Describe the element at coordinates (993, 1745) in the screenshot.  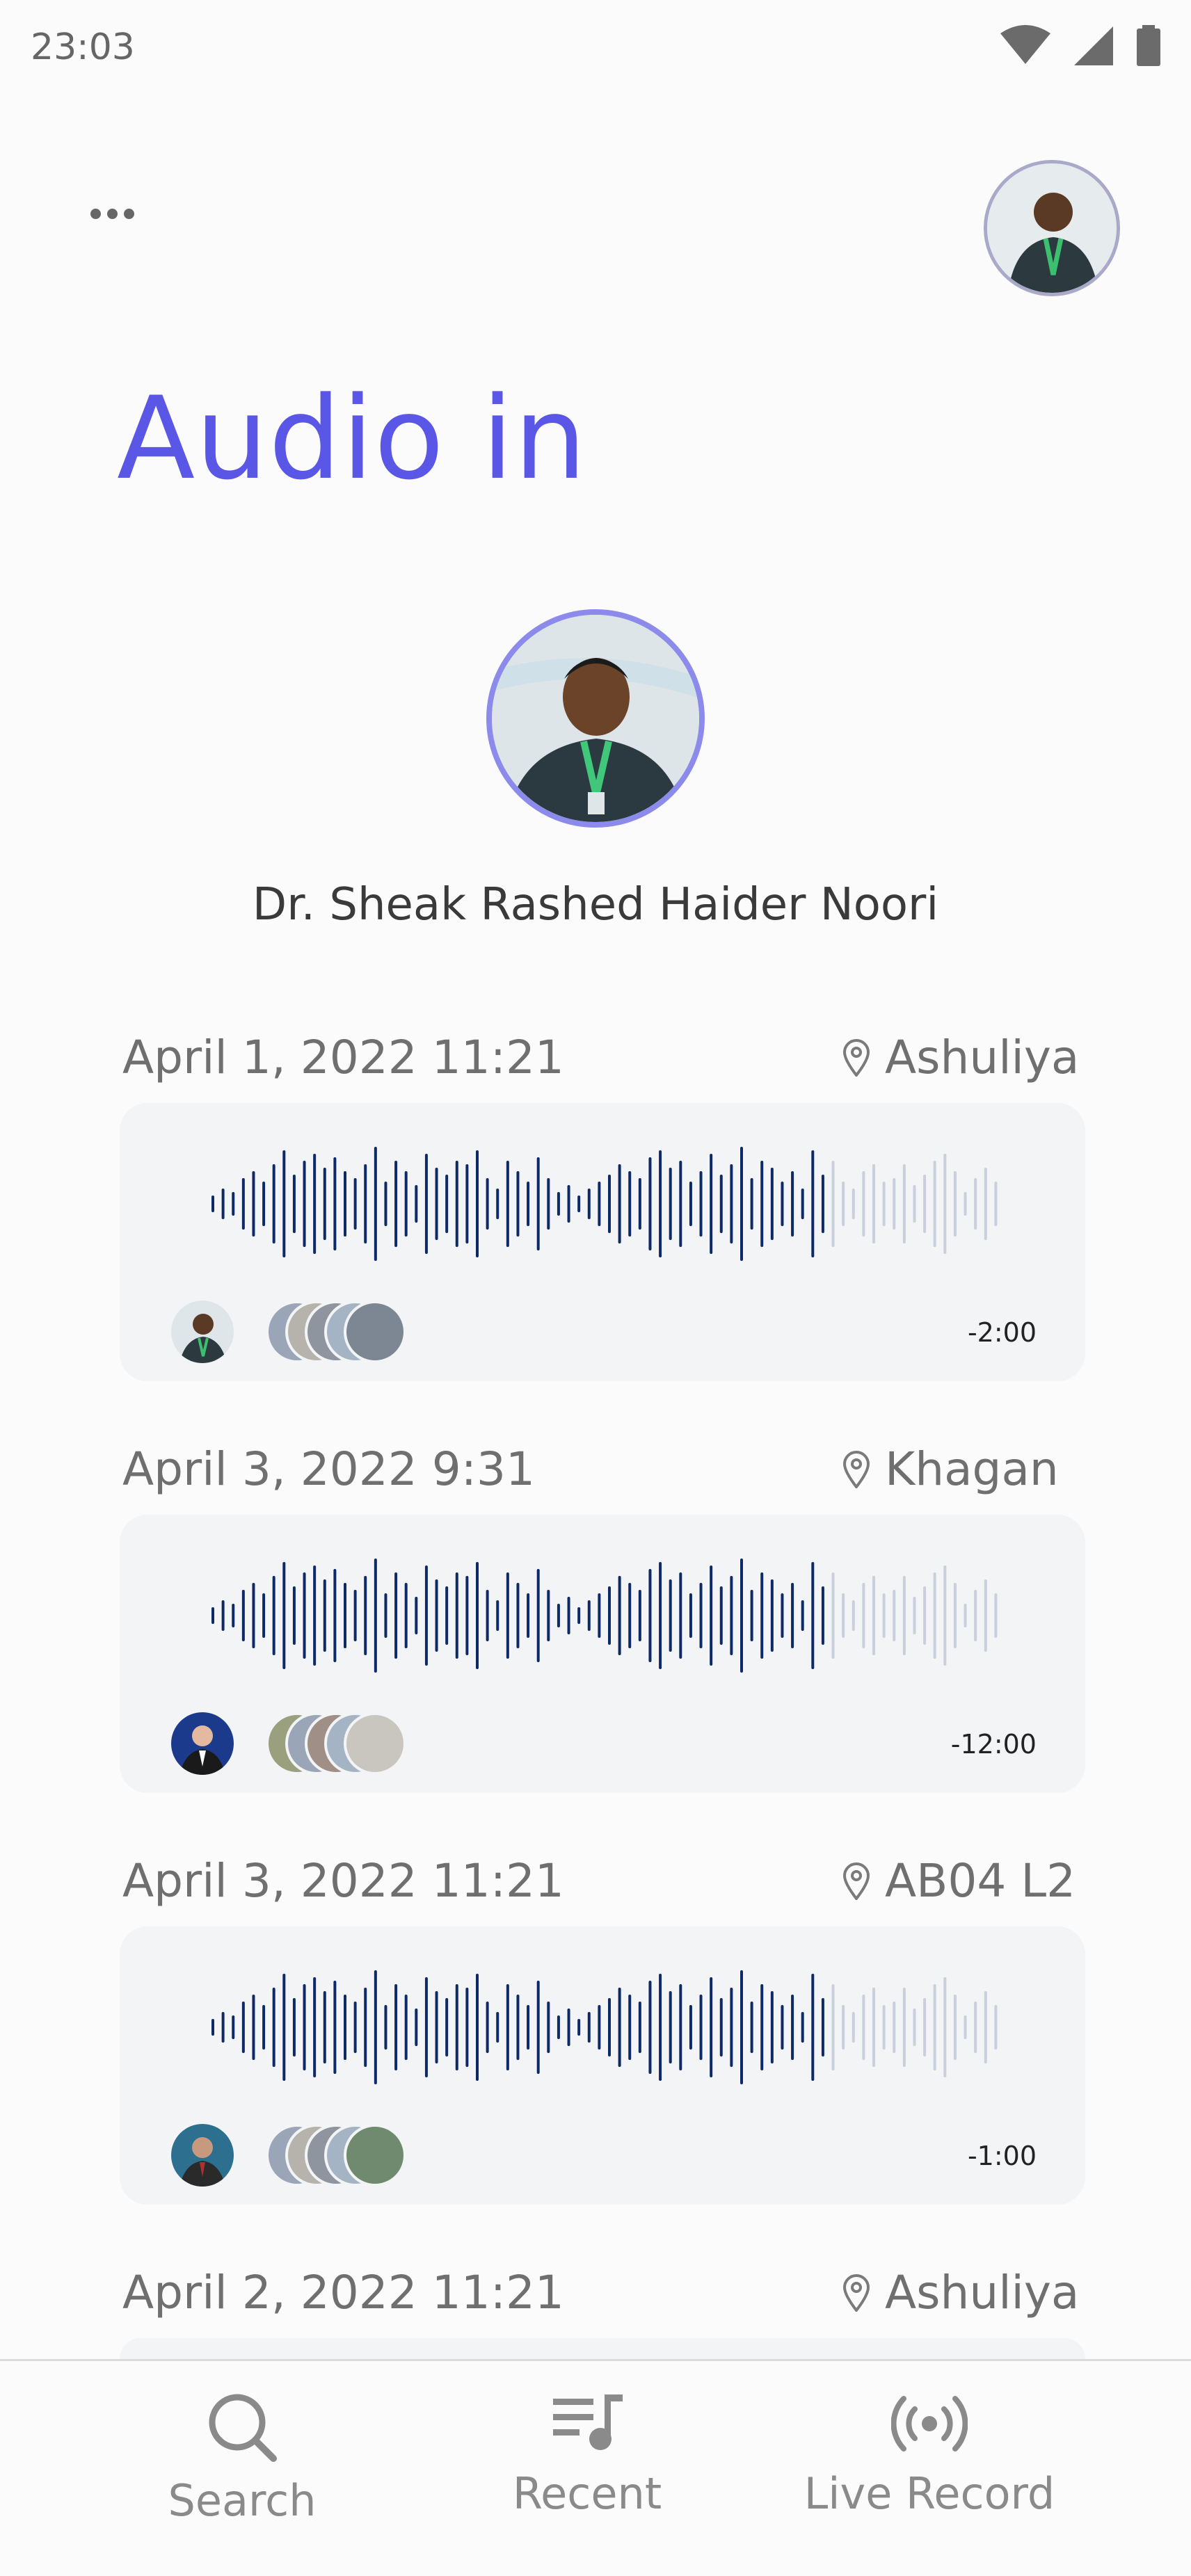
I see `duration-remaining: -12:00` at that location.